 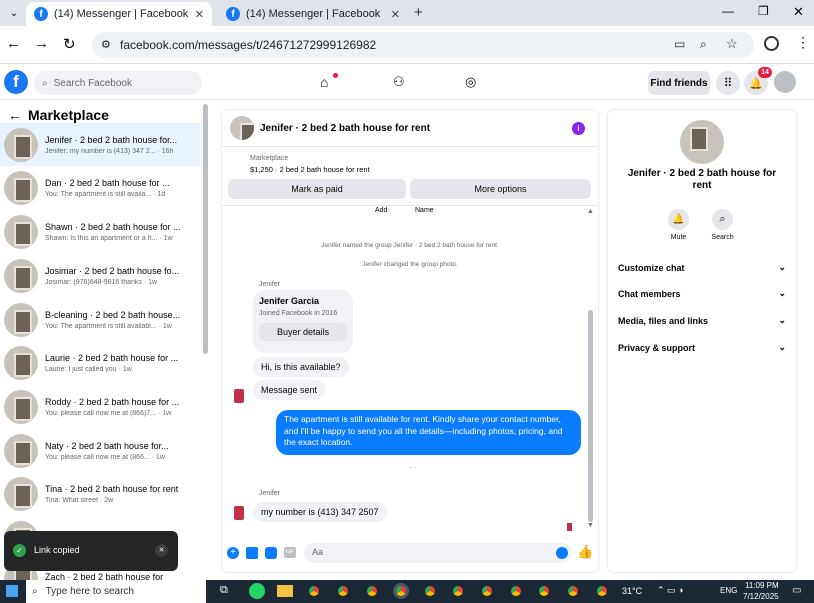 I want to click on tray-icons: ⌃ ▭ ◑, so click(x=670, y=590).